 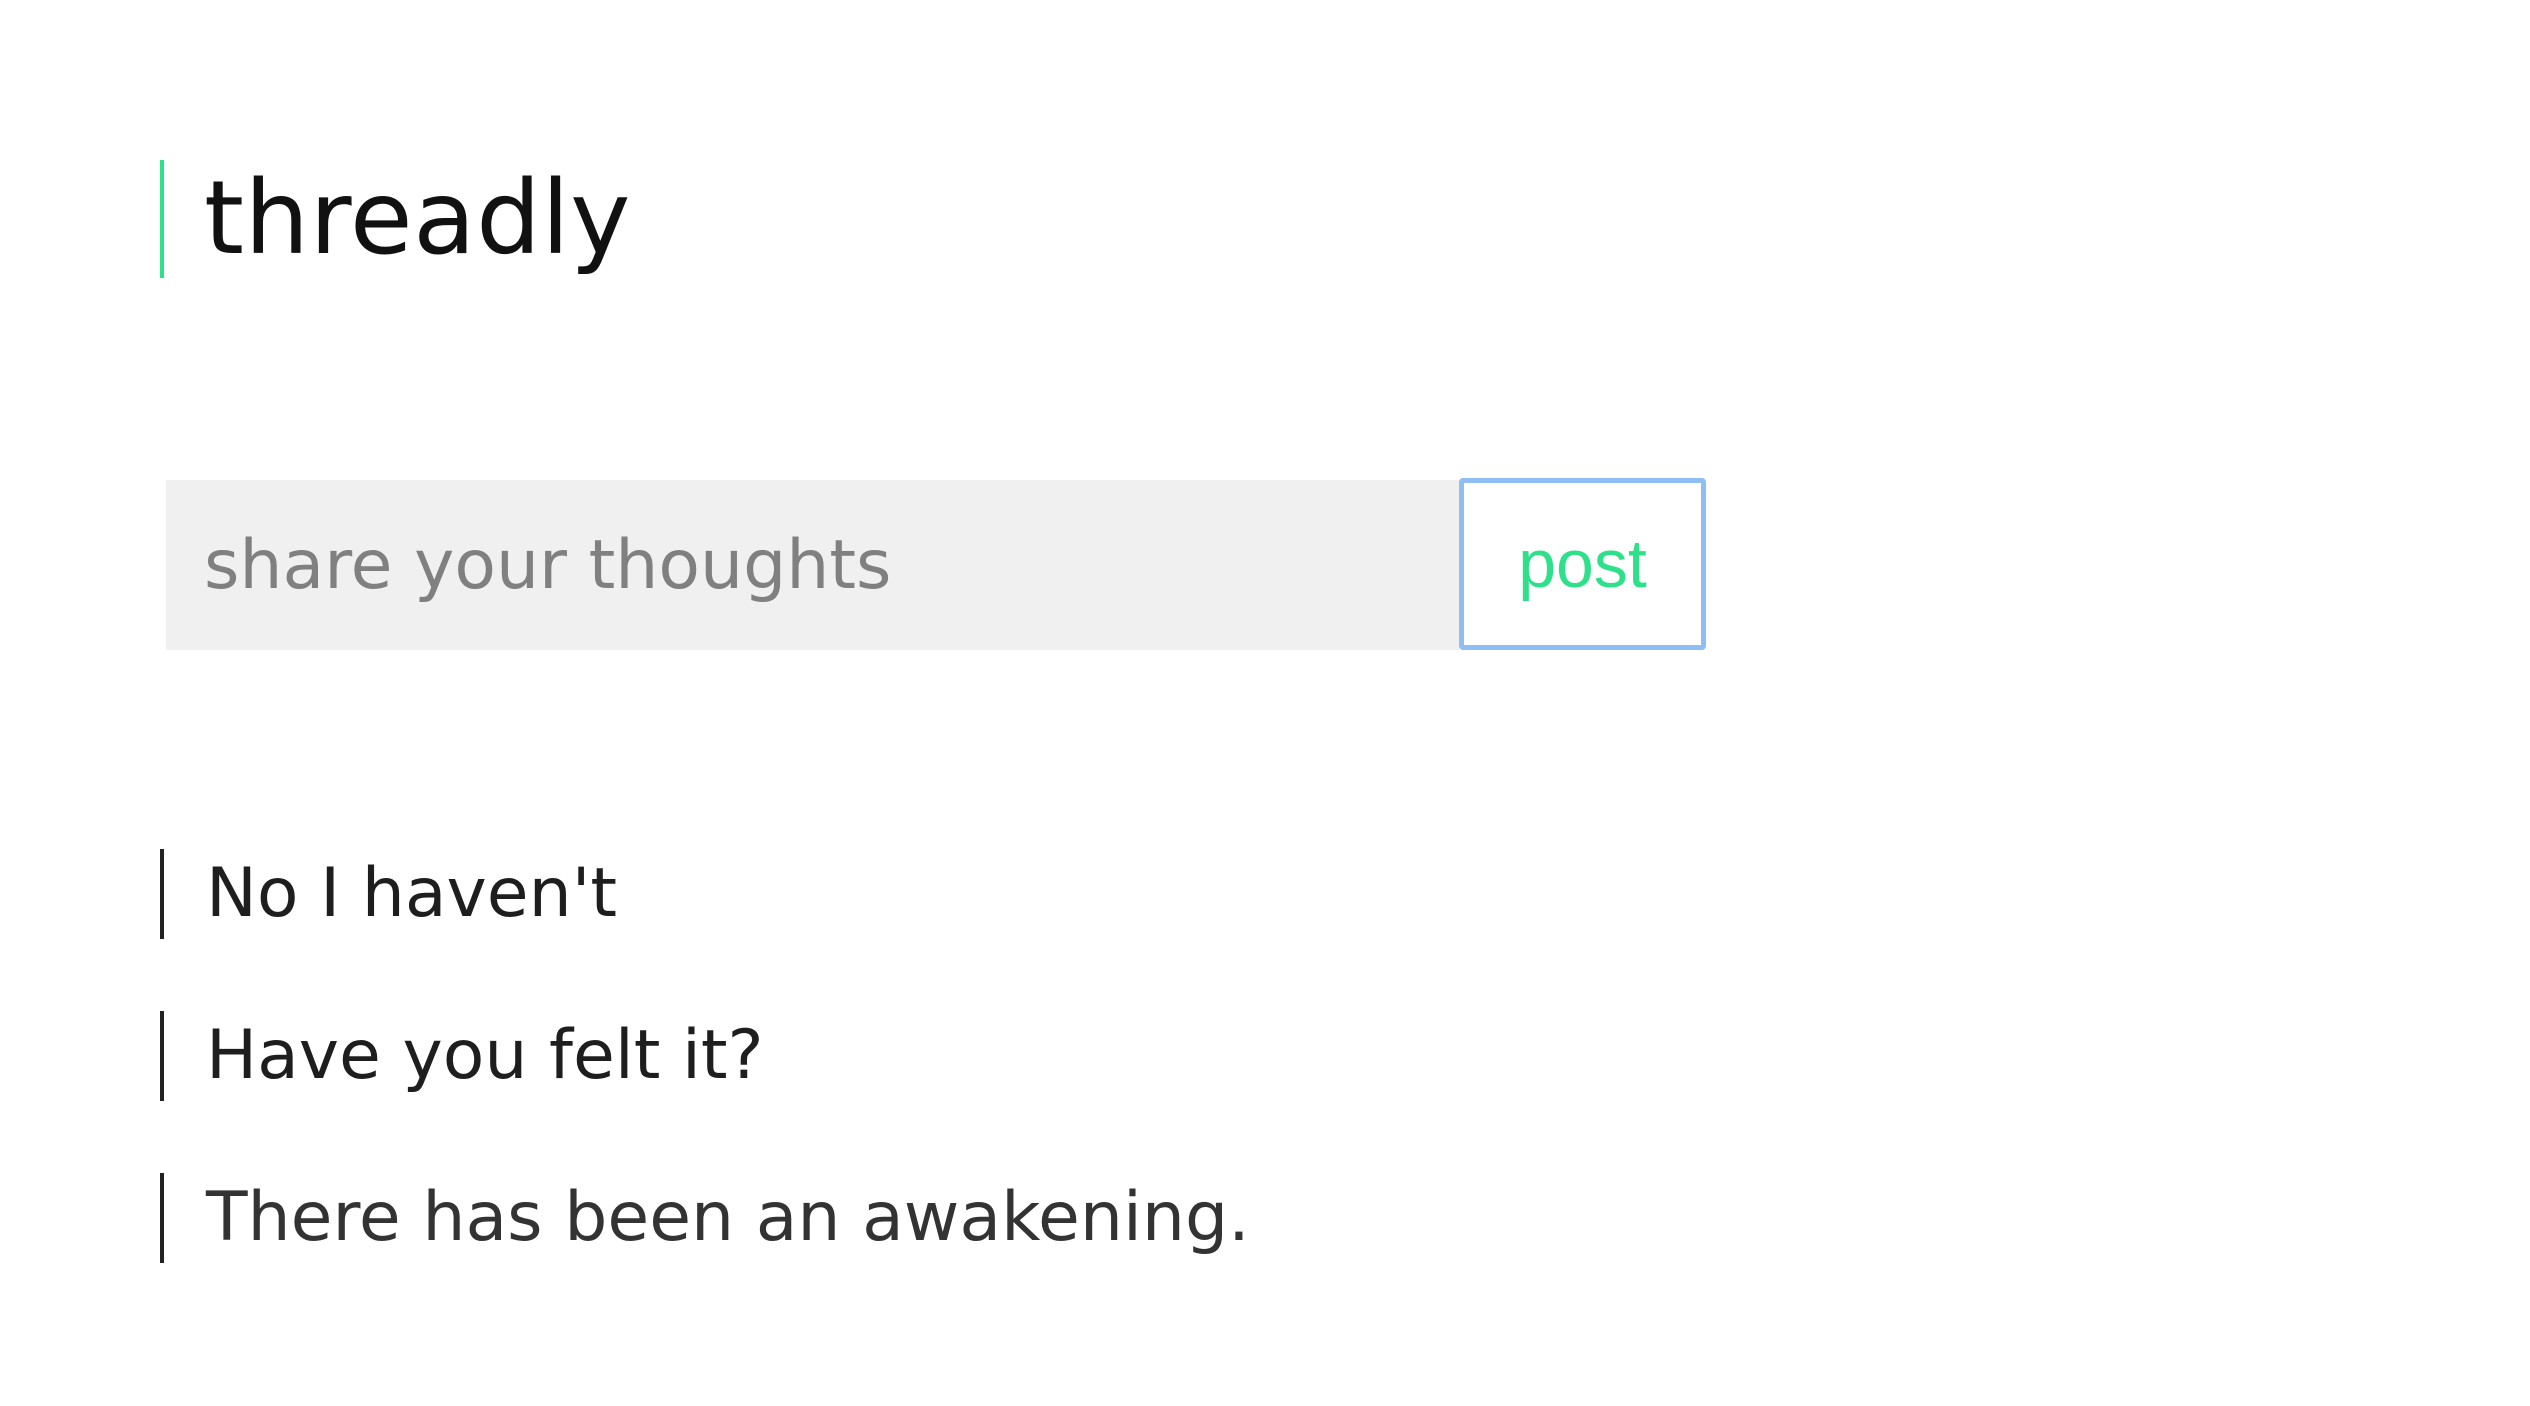 What do you see at coordinates (485, 1055) in the screenshot?
I see `thread-text: Have you felt it?` at bounding box center [485, 1055].